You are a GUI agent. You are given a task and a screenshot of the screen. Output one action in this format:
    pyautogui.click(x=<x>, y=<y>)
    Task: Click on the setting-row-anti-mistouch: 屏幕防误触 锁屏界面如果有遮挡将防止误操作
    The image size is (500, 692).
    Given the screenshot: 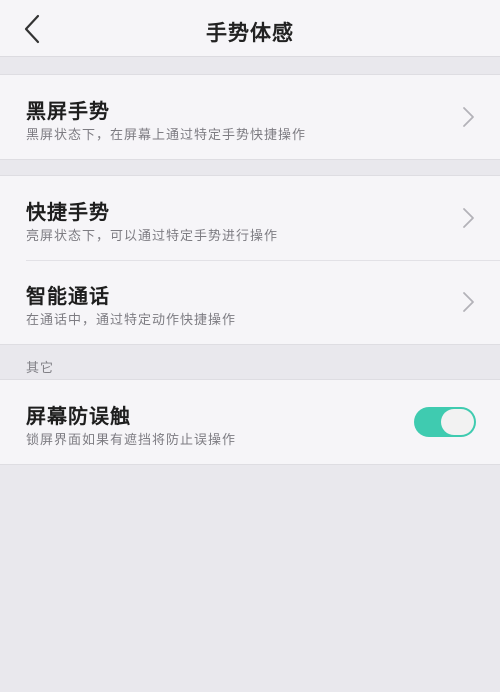 What is the action you would take?
    pyautogui.click(x=250, y=422)
    